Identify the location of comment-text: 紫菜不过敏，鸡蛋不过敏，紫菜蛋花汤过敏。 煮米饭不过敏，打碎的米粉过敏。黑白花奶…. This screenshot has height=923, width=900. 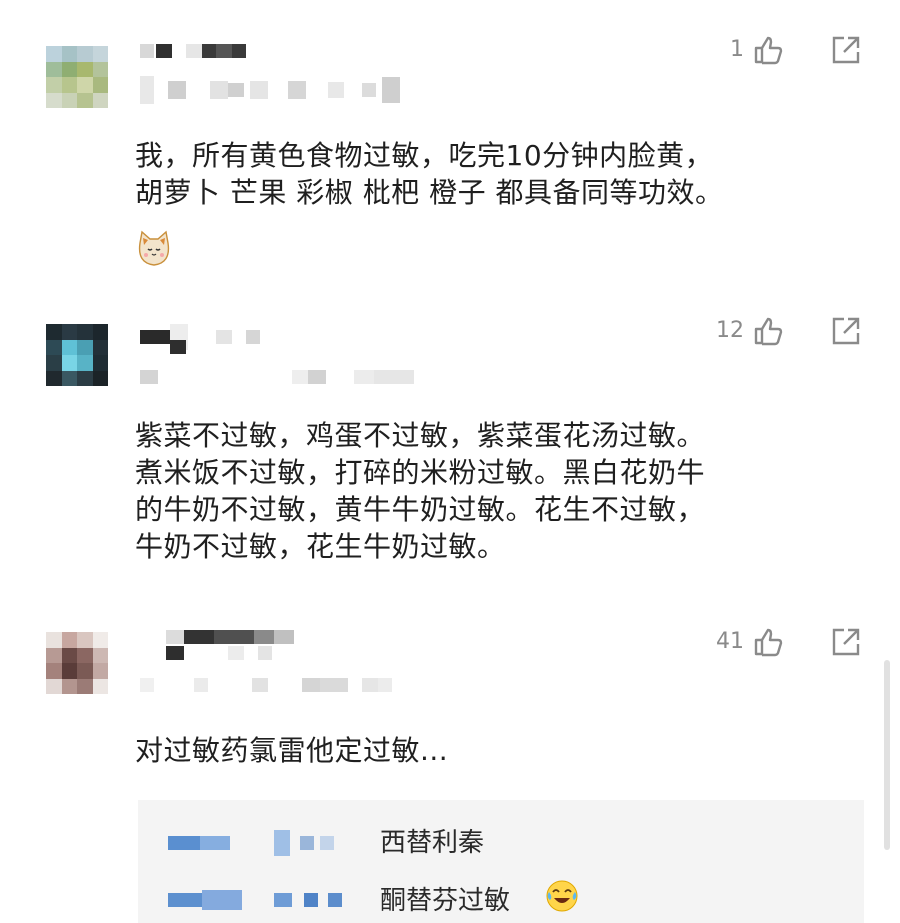
(497, 491).